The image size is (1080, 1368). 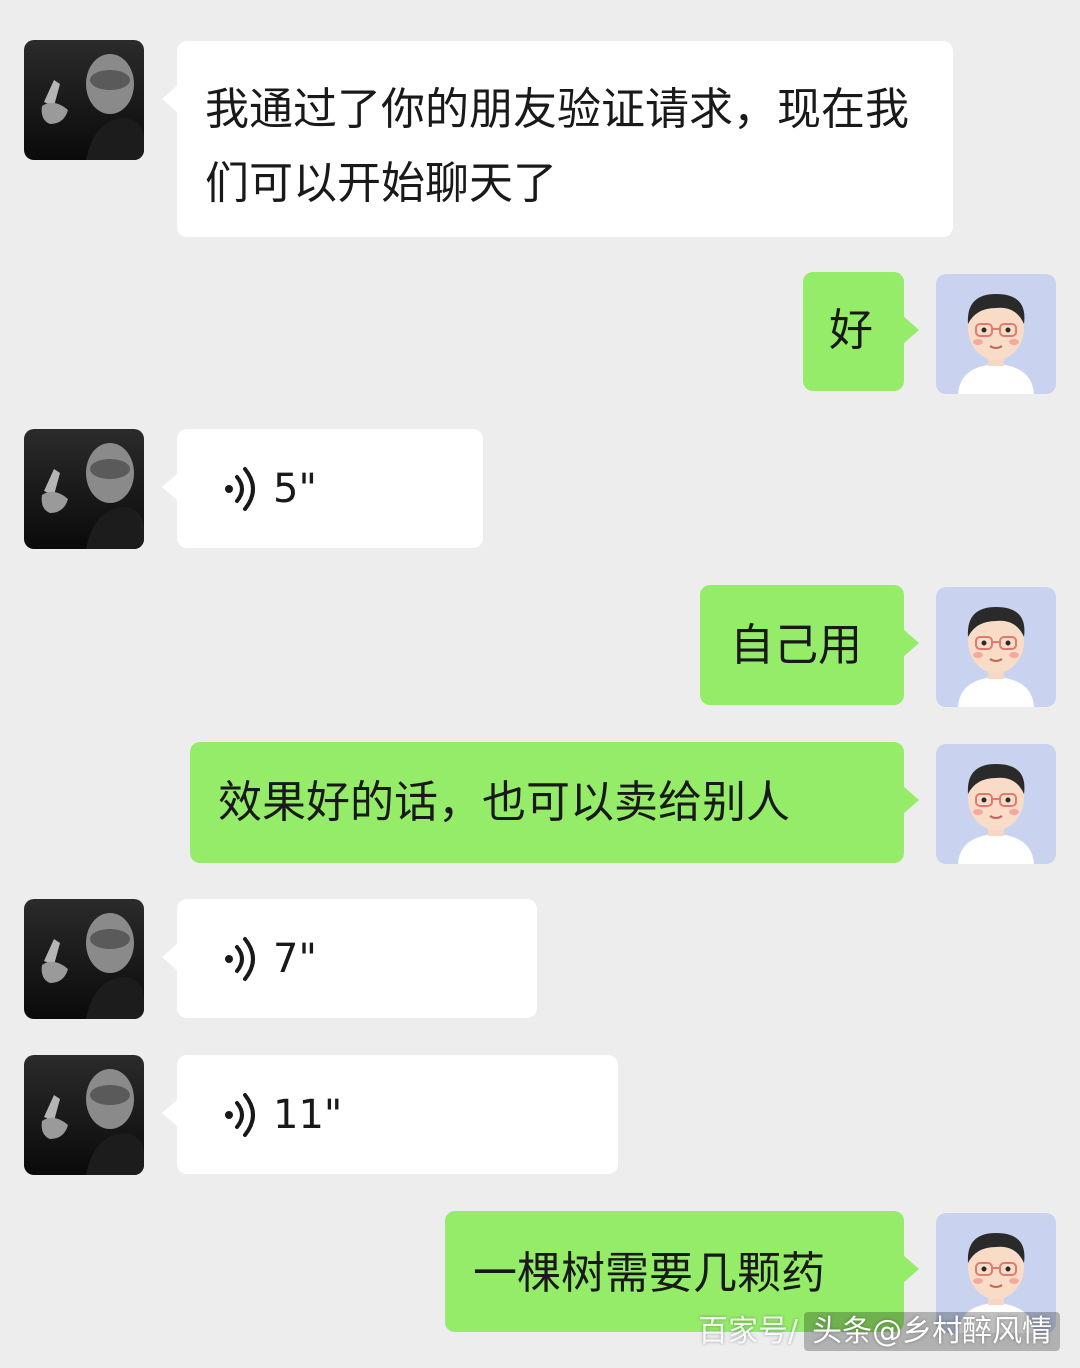 What do you see at coordinates (540, 489) in the screenshot?
I see `message-row: 5"` at bounding box center [540, 489].